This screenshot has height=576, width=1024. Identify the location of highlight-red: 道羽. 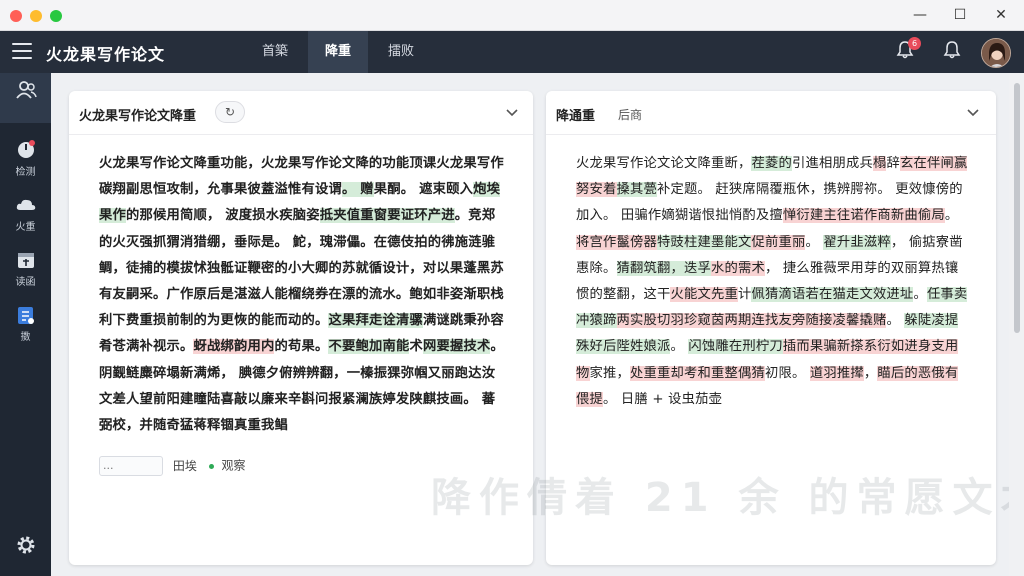
(823, 373).